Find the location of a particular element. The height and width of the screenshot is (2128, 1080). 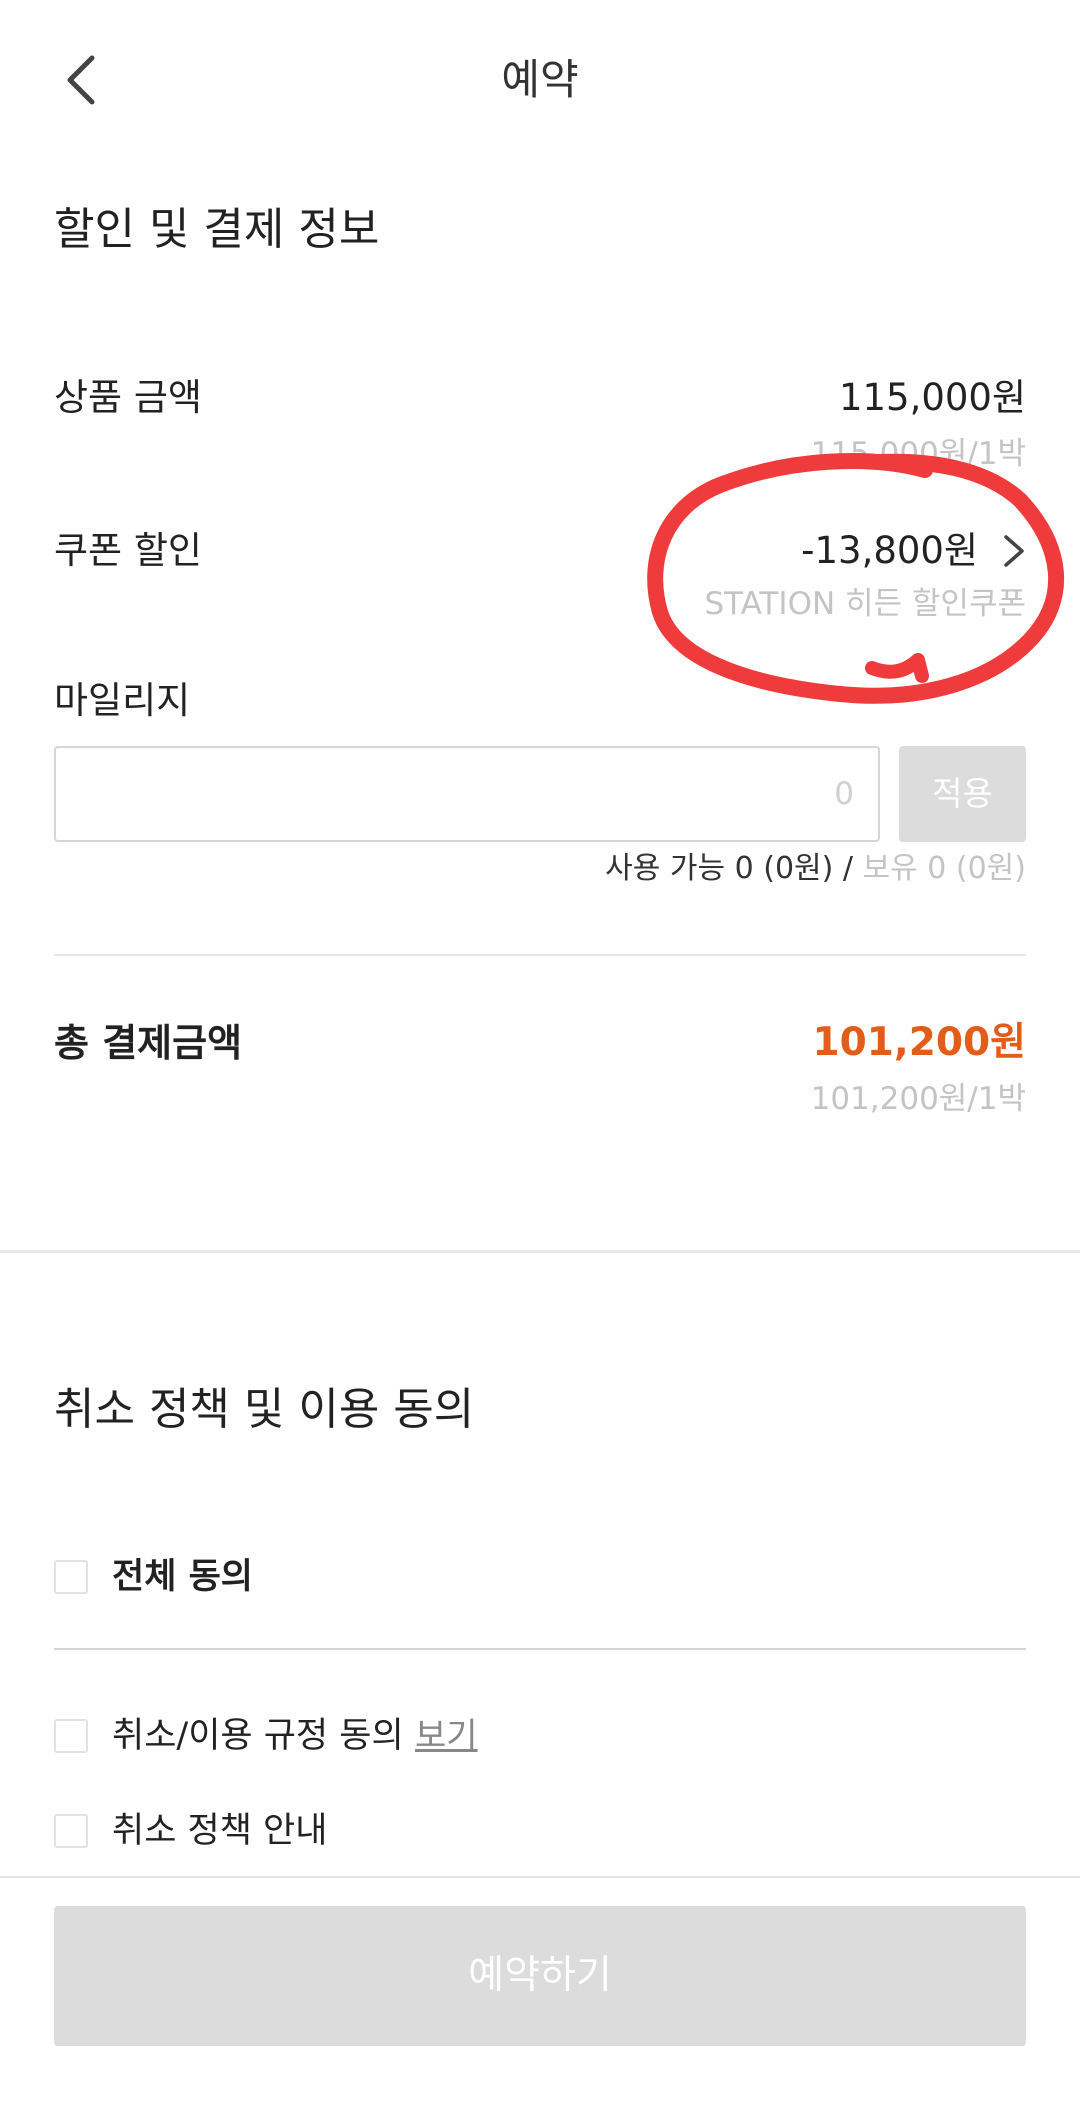

agree-all-label: 전체 동의 is located at coordinates (182, 1577).